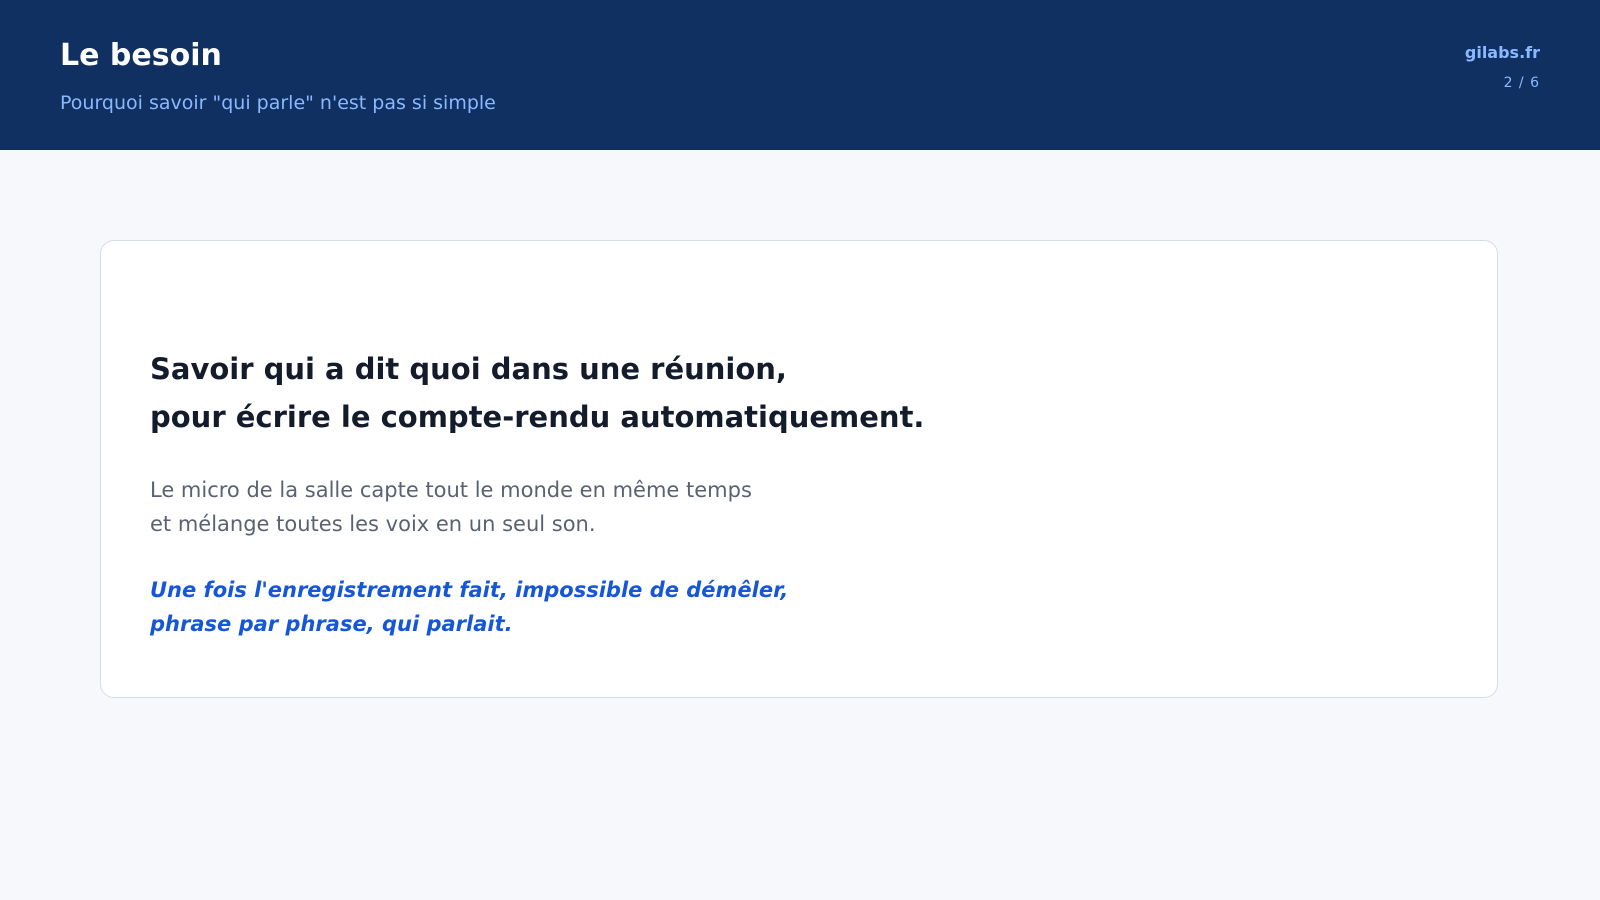  Describe the element at coordinates (141, 55) in the screenshot. I see `slide-title: Le besoin` at that location.